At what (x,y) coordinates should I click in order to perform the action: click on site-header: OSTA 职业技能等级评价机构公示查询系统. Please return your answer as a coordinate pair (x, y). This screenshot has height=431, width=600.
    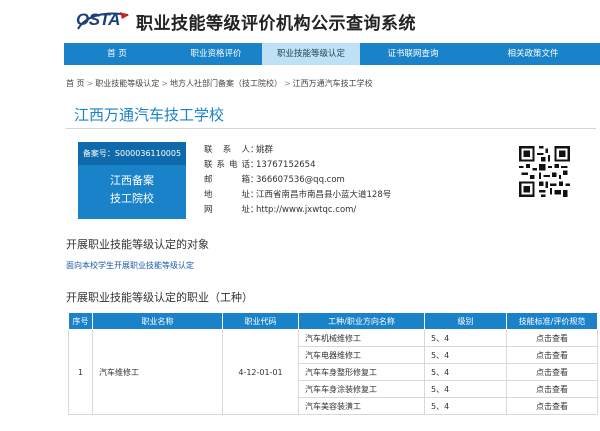
    Looking at the image, I should click on (300, 21).